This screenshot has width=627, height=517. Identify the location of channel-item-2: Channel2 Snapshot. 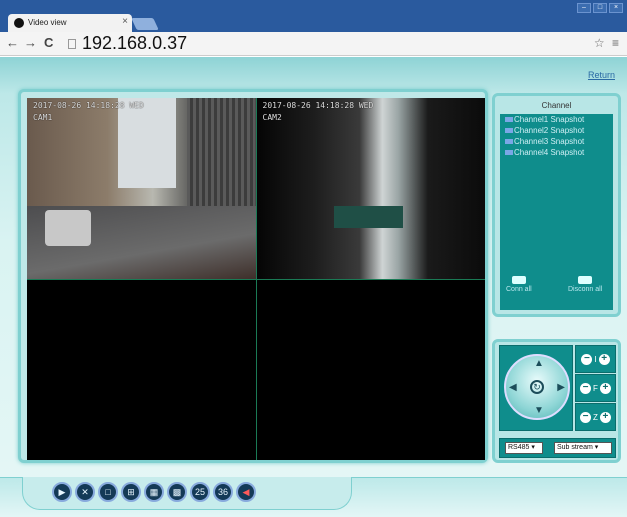
(556, 130).